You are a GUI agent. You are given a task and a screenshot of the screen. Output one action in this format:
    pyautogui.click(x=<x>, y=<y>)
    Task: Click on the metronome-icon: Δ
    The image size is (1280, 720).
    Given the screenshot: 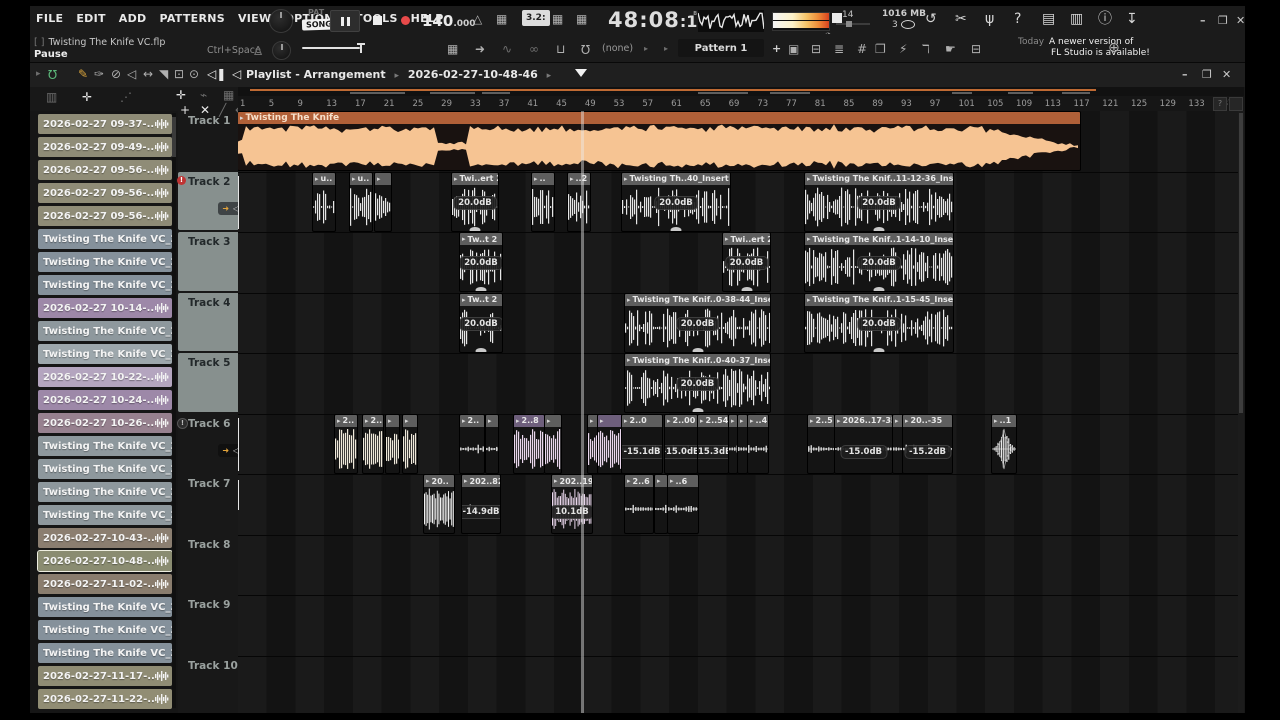 What is the action you would take?
    pyautogui.click(x=258, y=51)
    